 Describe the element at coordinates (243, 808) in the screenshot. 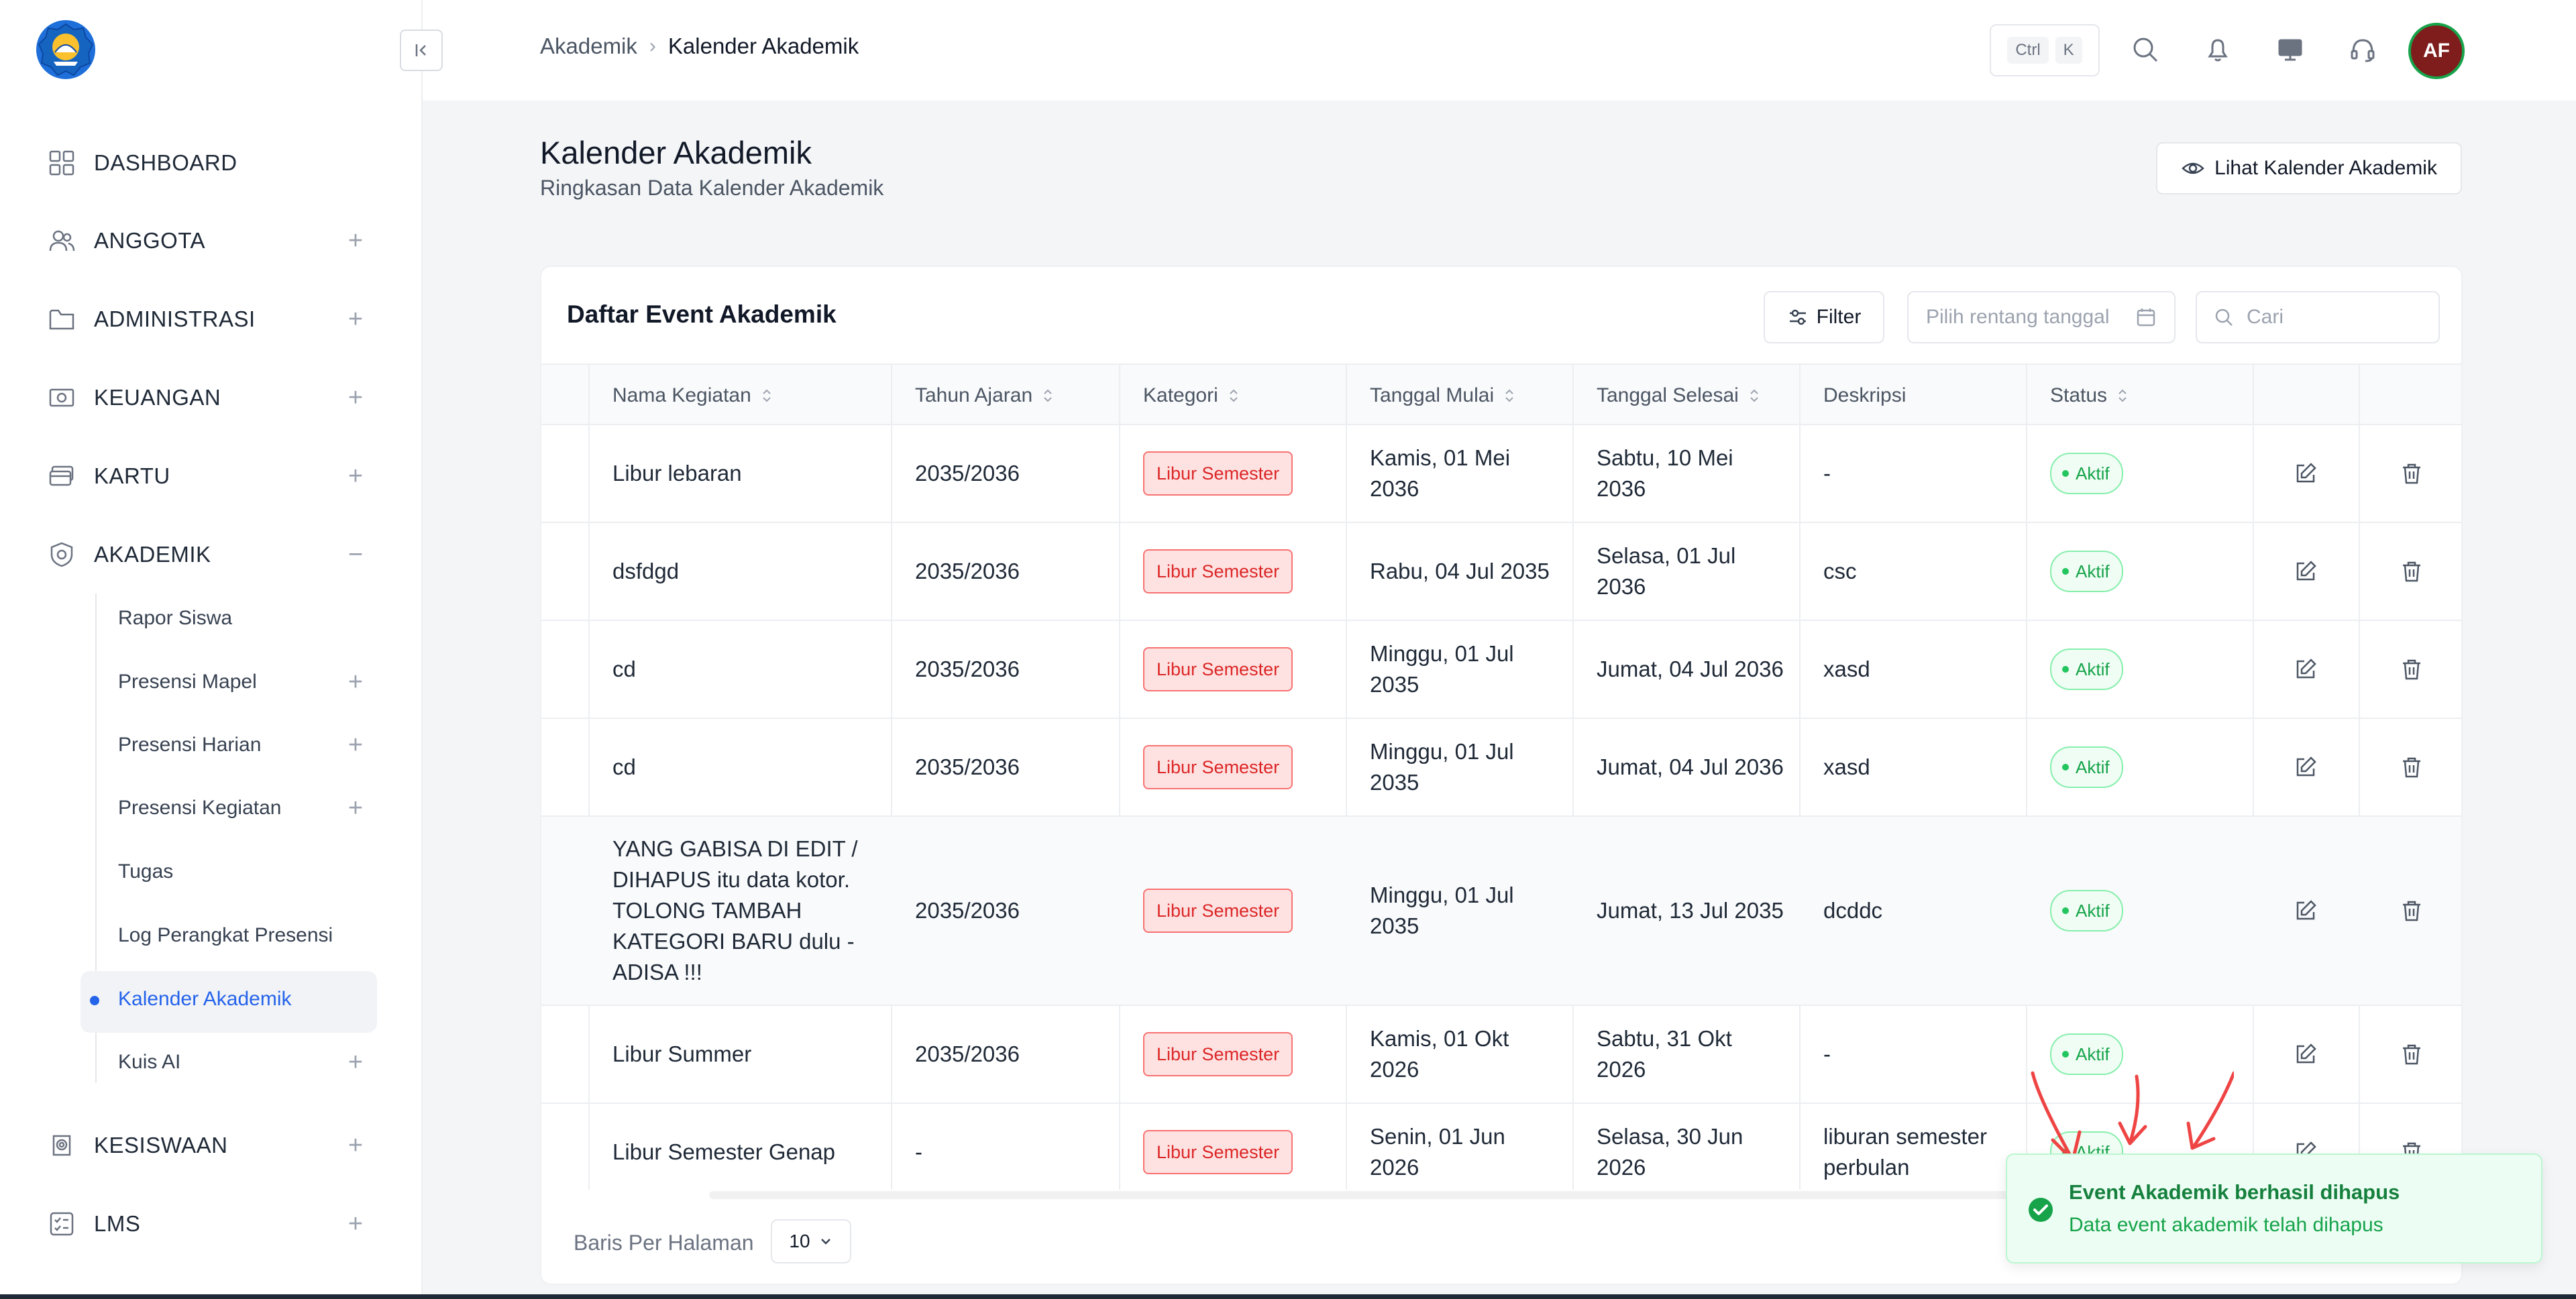

I see `sidebar-subitem-presensi-kegiatan: Presensi Kegiatan +` at that location.